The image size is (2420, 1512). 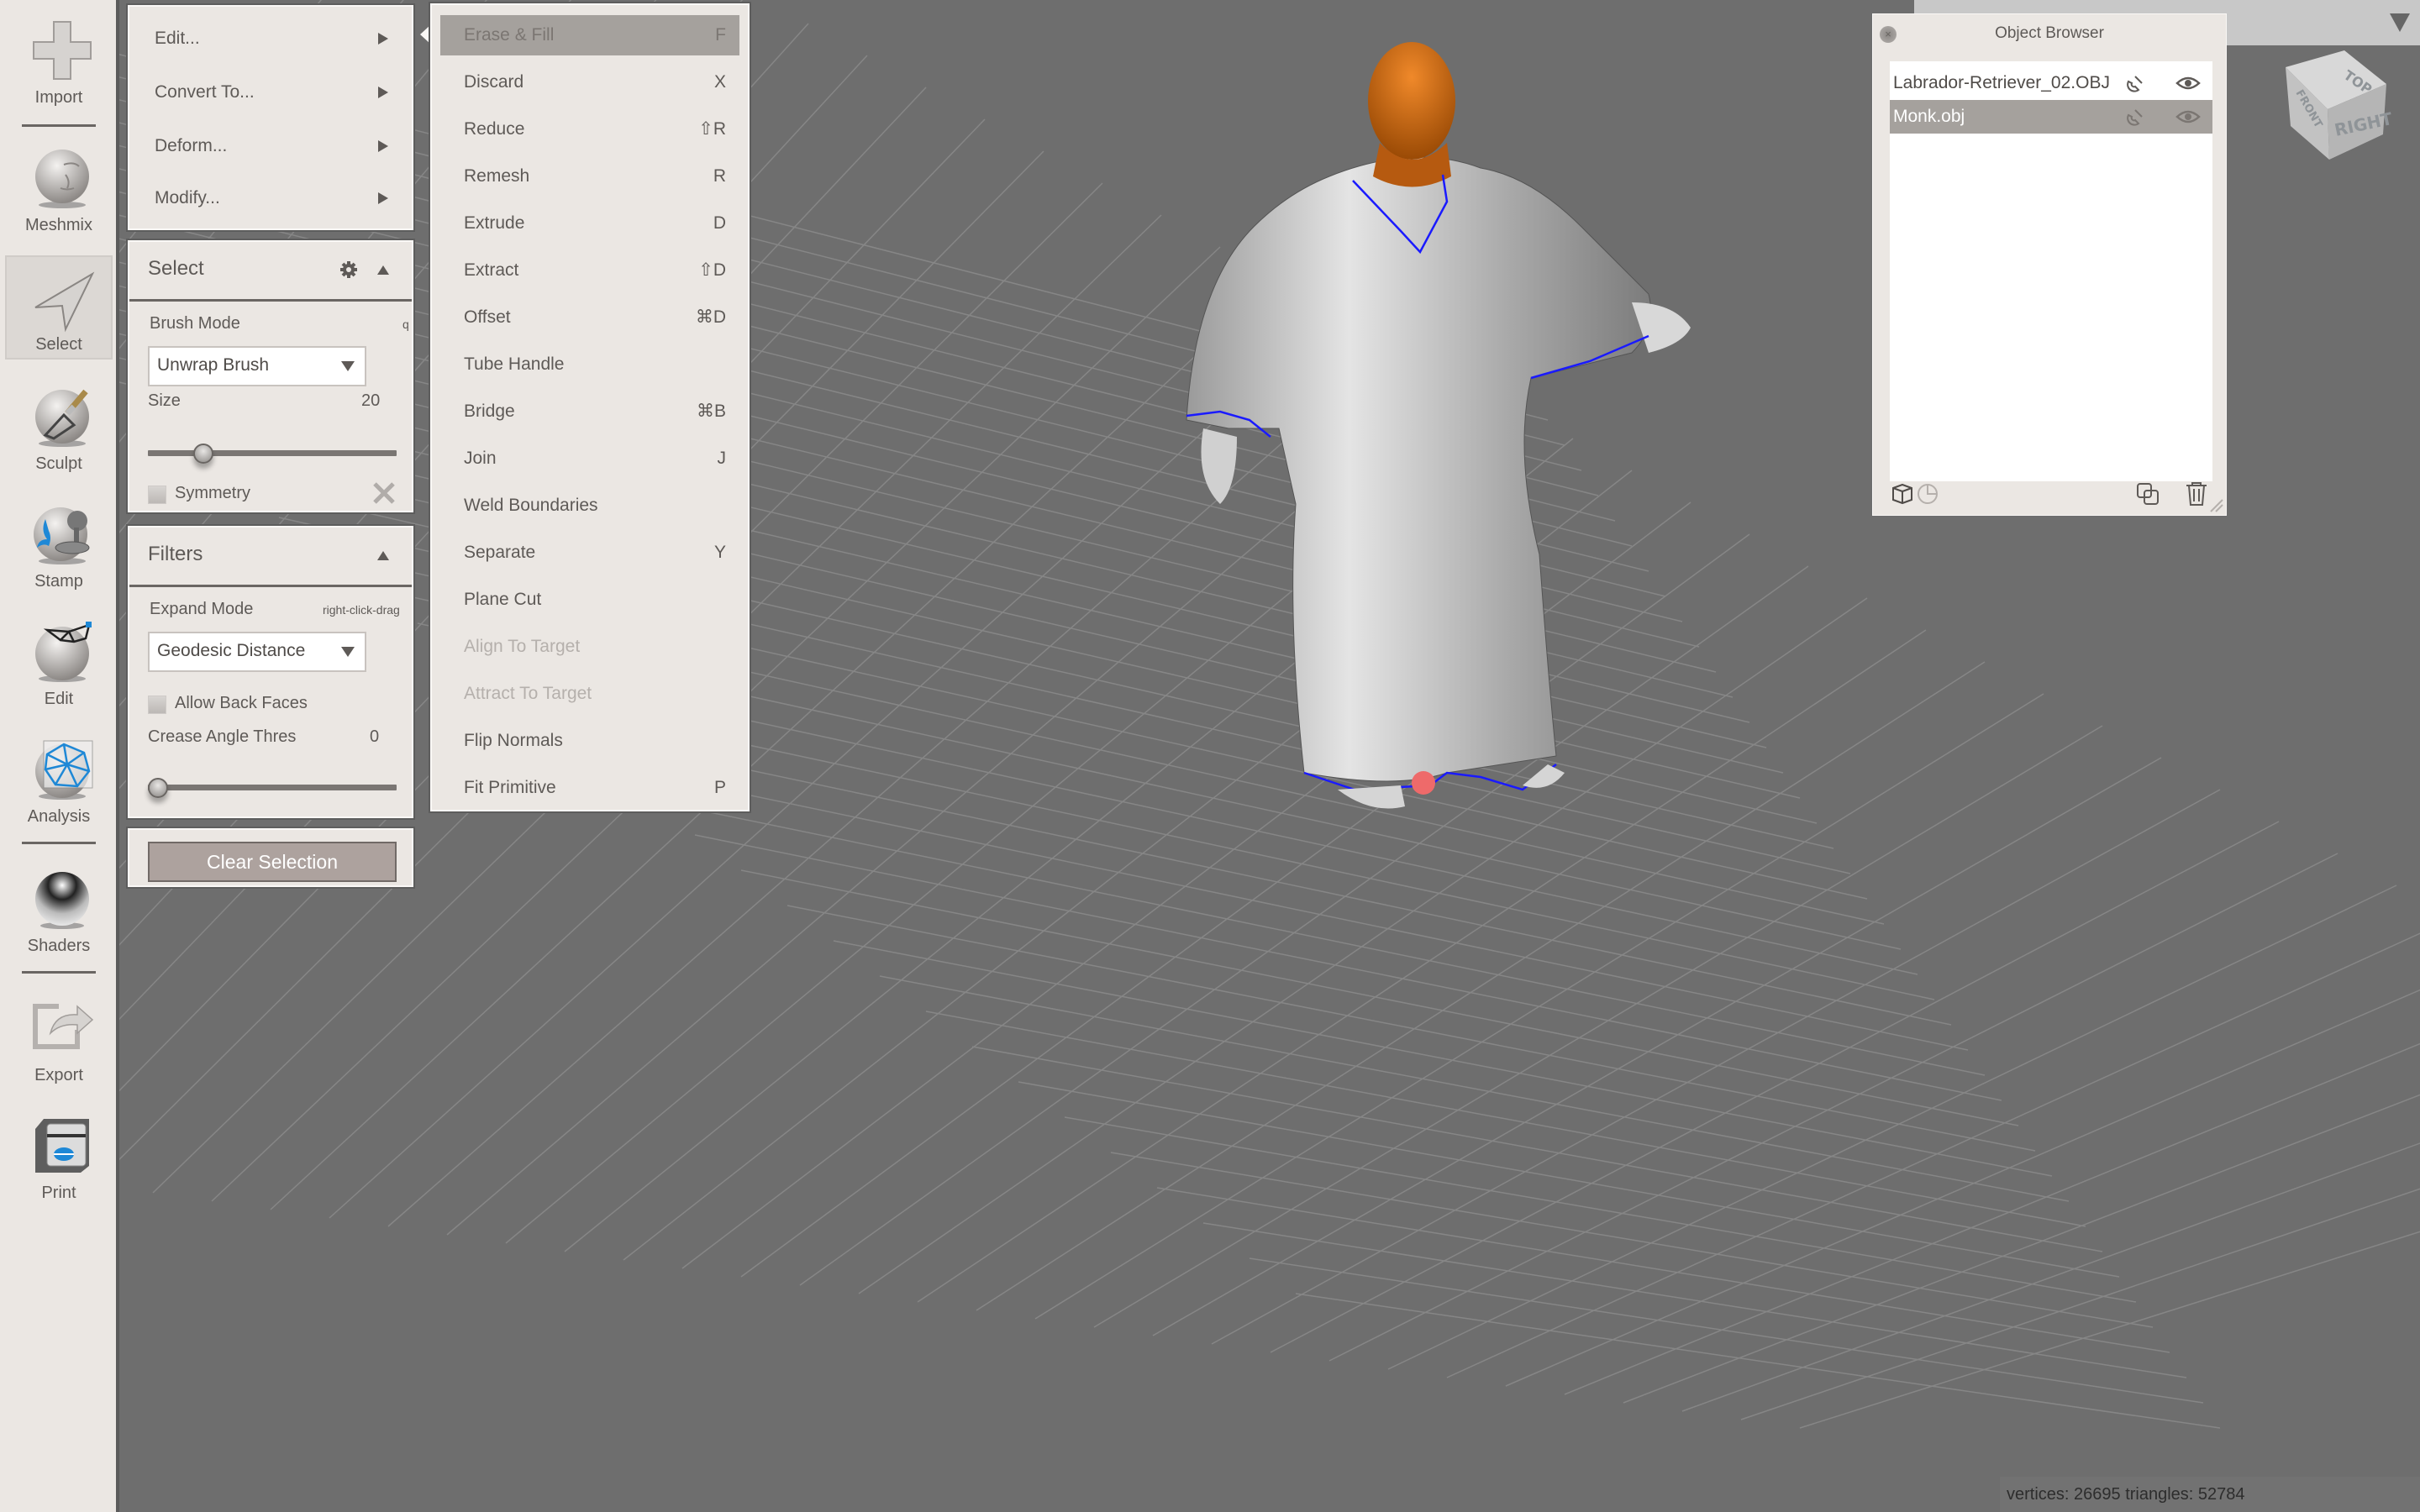 What do you see at coordinates (257, 366) in the screenshot?
I see `brush-mode-dropdown: Unwrap Brush` at bounding box center [257, 366].